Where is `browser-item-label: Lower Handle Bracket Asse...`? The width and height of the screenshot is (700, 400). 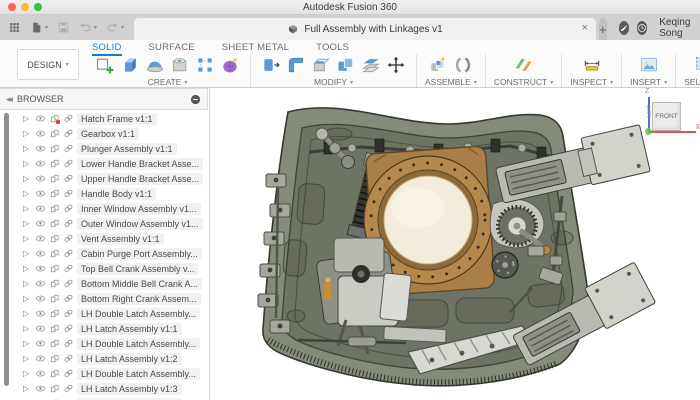
browser-item-label: Lower Handle Bracket Asse... is located at coordinates (140, 163).